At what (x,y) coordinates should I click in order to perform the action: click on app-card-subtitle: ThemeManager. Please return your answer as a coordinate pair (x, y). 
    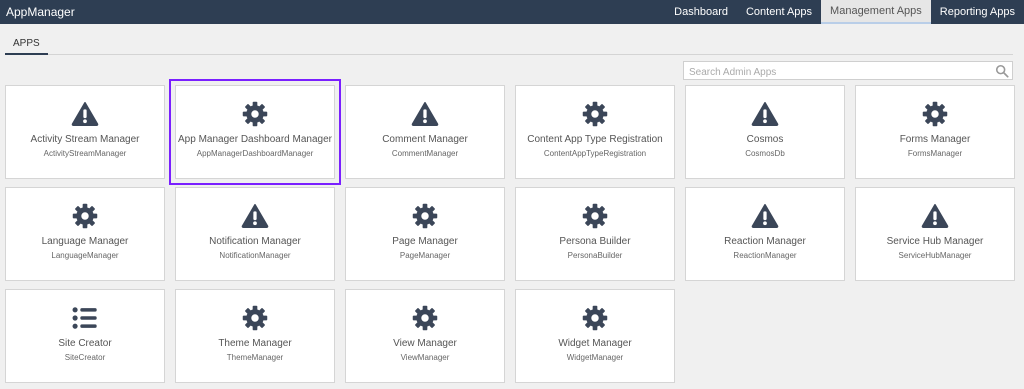
    Looking at the image, I should click on (255, 357).